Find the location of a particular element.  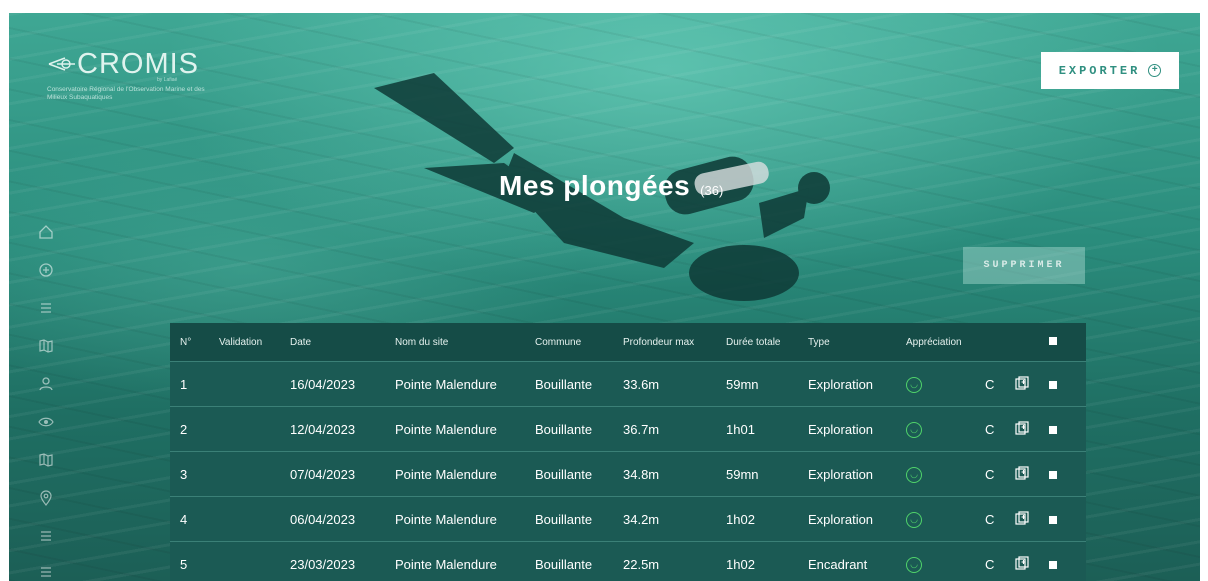

page-title: Mes plongées (36) is located at coordinates (611, 186).